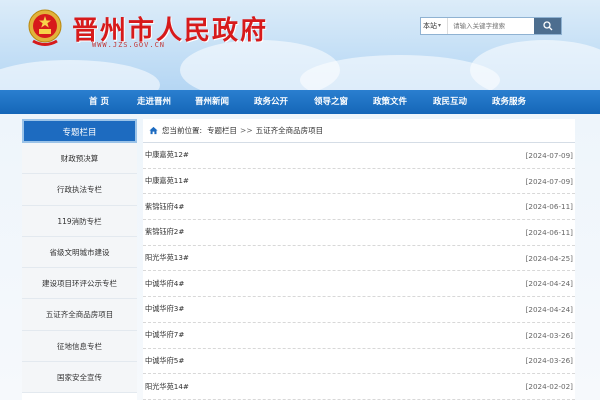 The width and height of the screenshot is (600, 400). Describe the element at coordinates (290, 130) in the screenshot. I see `breadcrumb-level2: 五证齐全商品房项目` at that location.